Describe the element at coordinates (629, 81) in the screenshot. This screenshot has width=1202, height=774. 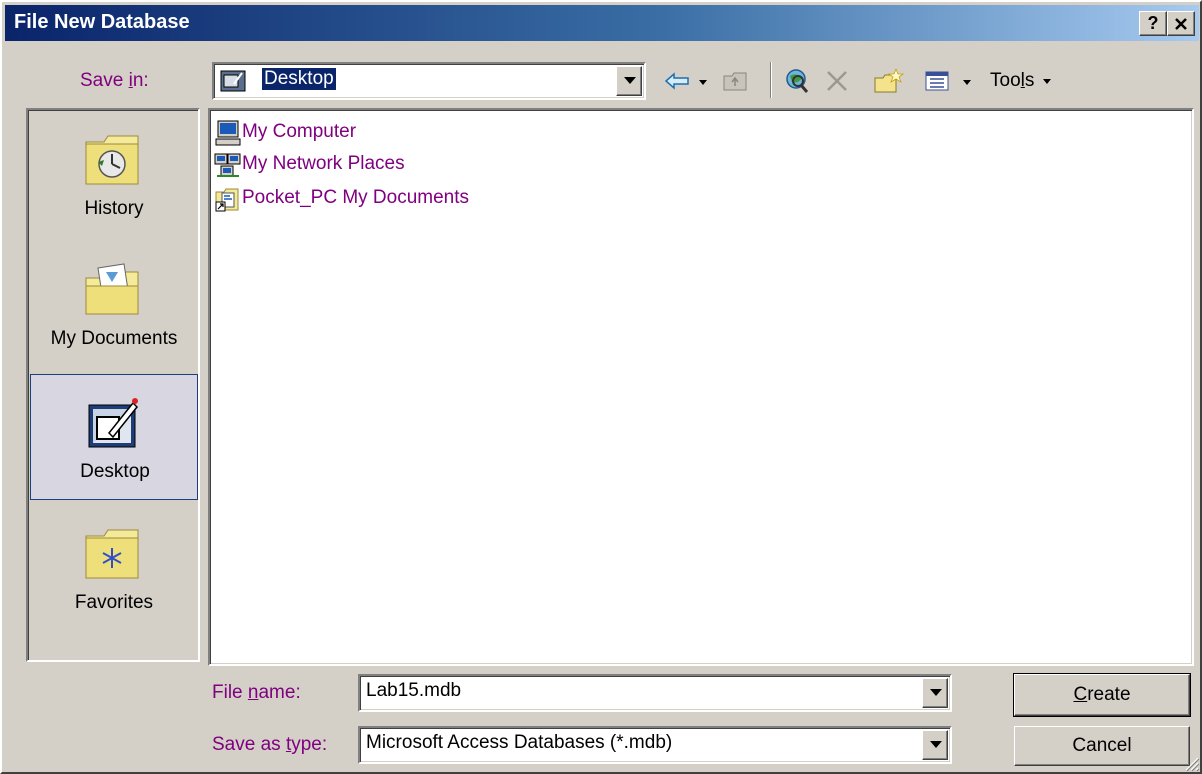
I see `save-in-dropdown-button` at that location.